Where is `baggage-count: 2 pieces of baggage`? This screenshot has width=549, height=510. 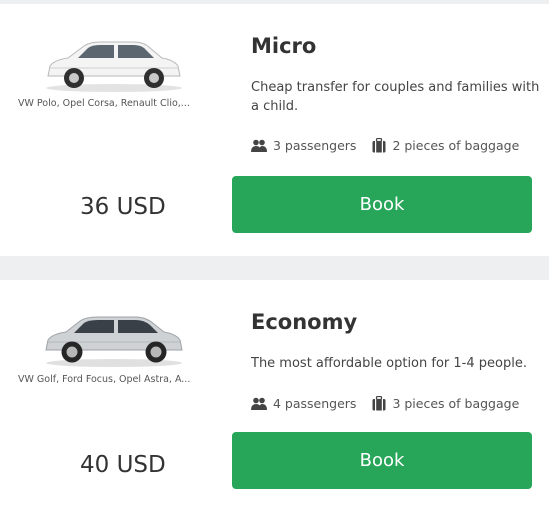
baggage-count: 2 pieces of baggage is located at coordinates (456, 145).